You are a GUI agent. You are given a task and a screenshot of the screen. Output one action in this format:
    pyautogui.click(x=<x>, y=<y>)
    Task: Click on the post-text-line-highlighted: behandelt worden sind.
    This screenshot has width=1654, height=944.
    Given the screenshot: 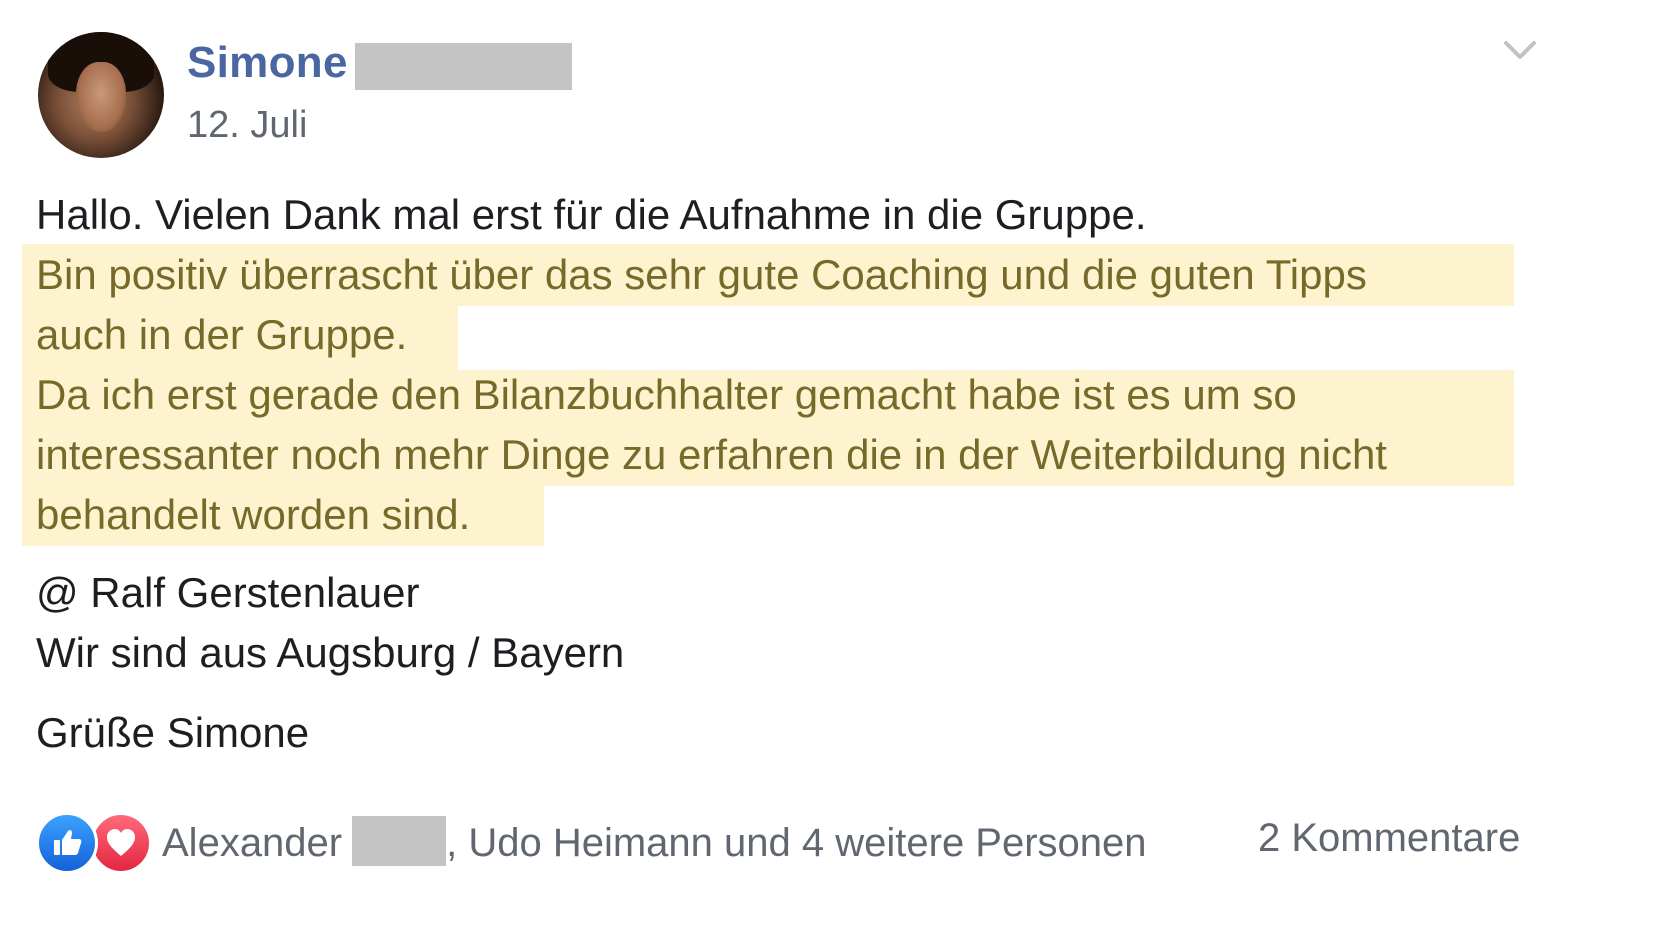 What is the action you would take?
    pyautogui.click(x=253, y=514)
    